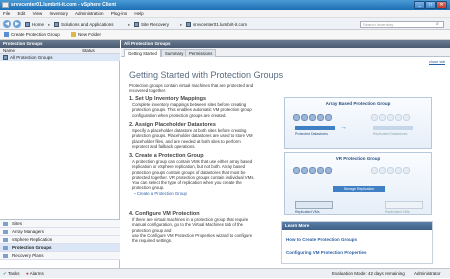 The image size is (450, 279). I want to click on protected-vm-row, so click(313, 118).